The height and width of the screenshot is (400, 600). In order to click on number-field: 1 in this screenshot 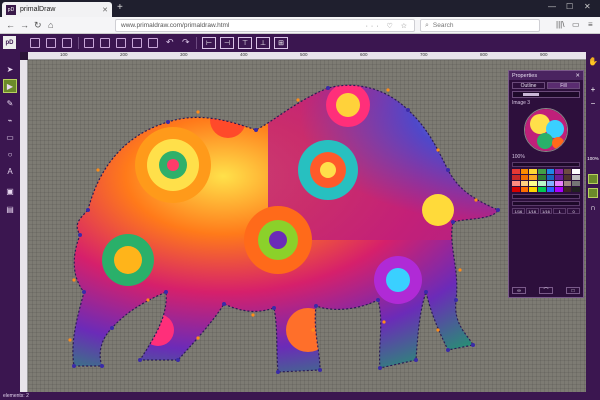, I will do `click(560, 211)`.